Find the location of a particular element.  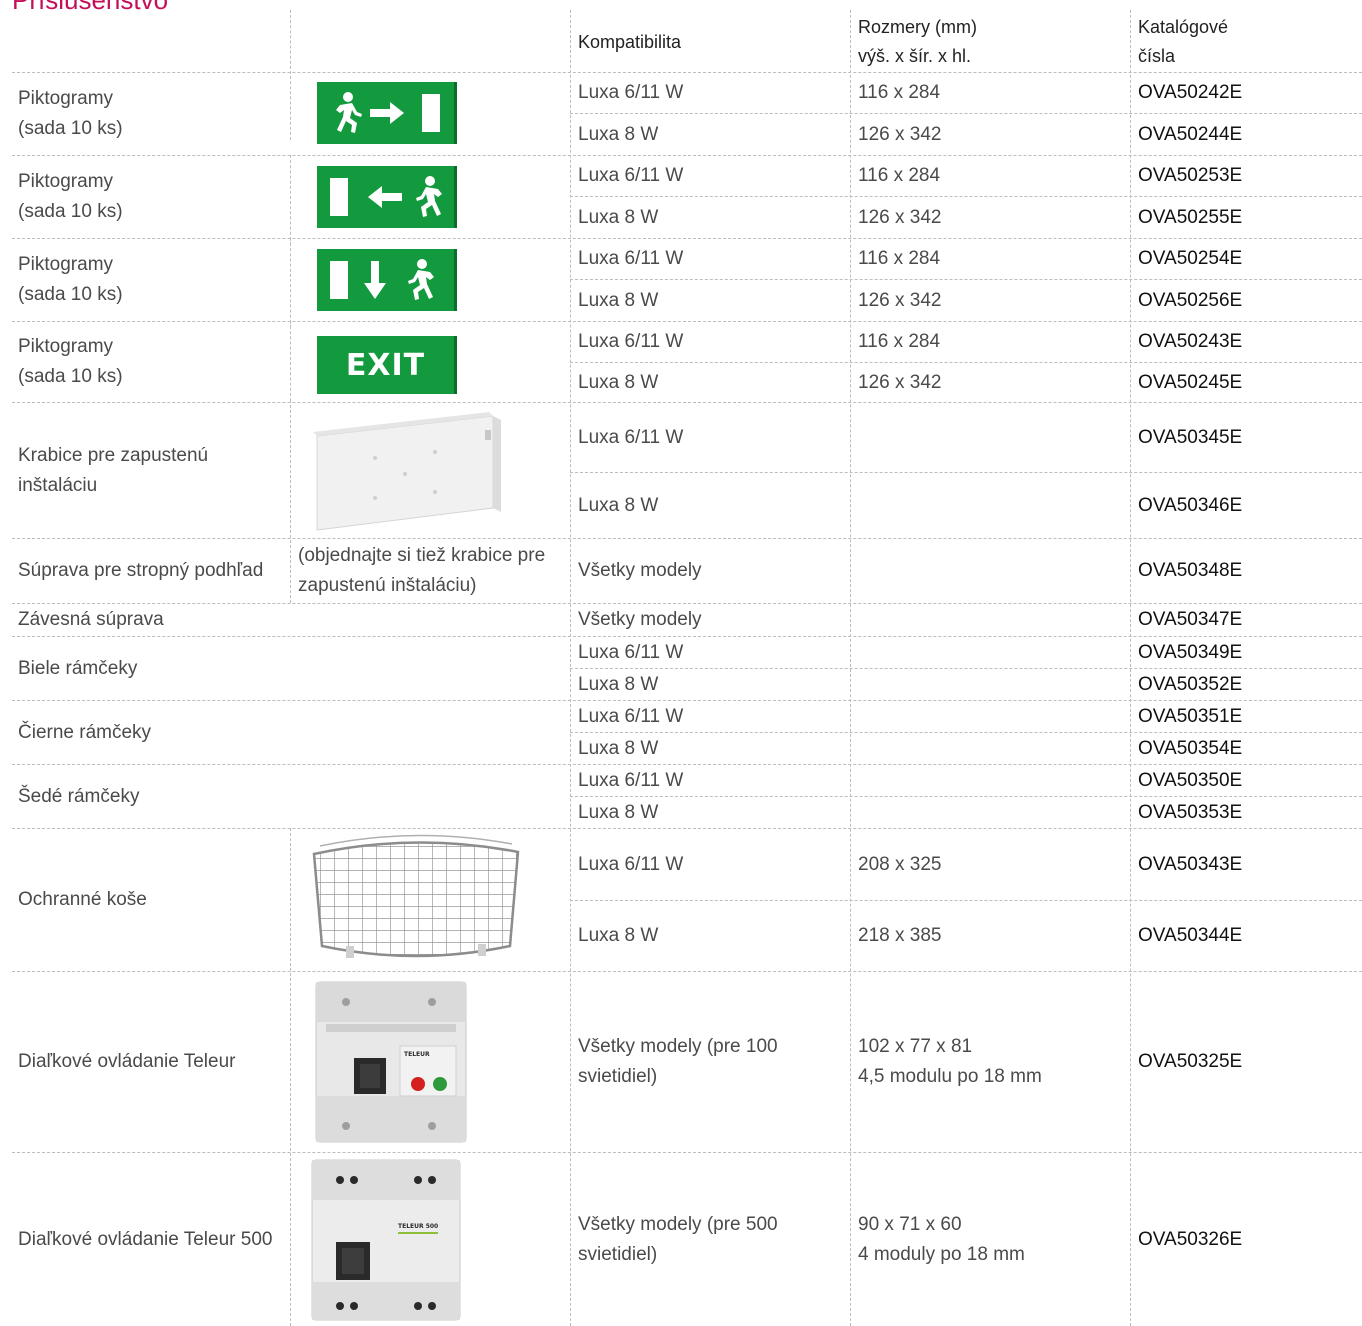

teleur-500-remote-control-image: TELEUR 500 is located at coordinates (386, 1240).